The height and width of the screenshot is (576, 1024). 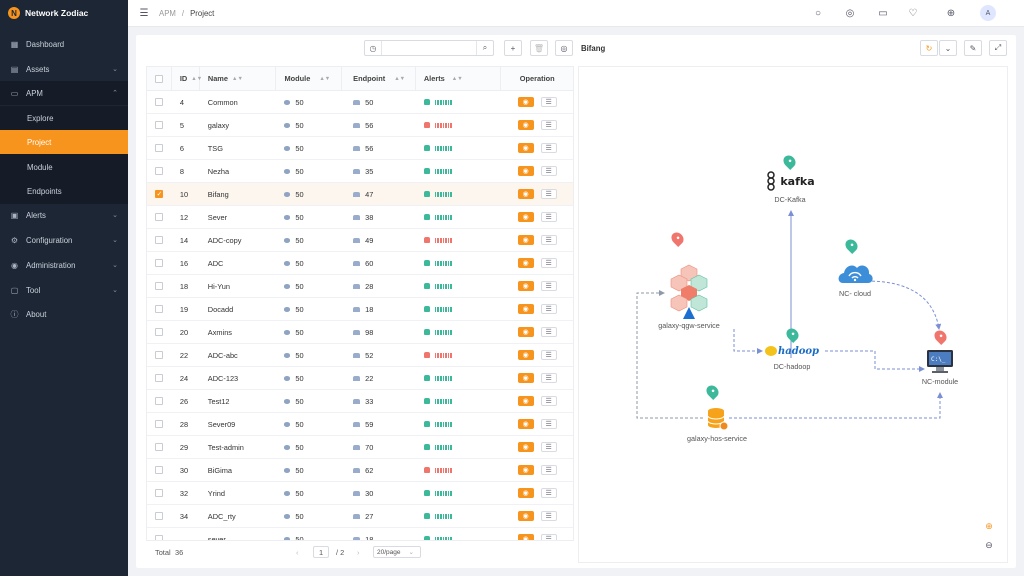 I want to click on page-size-select: 20/page ⌄, so click(x=397, y=552).